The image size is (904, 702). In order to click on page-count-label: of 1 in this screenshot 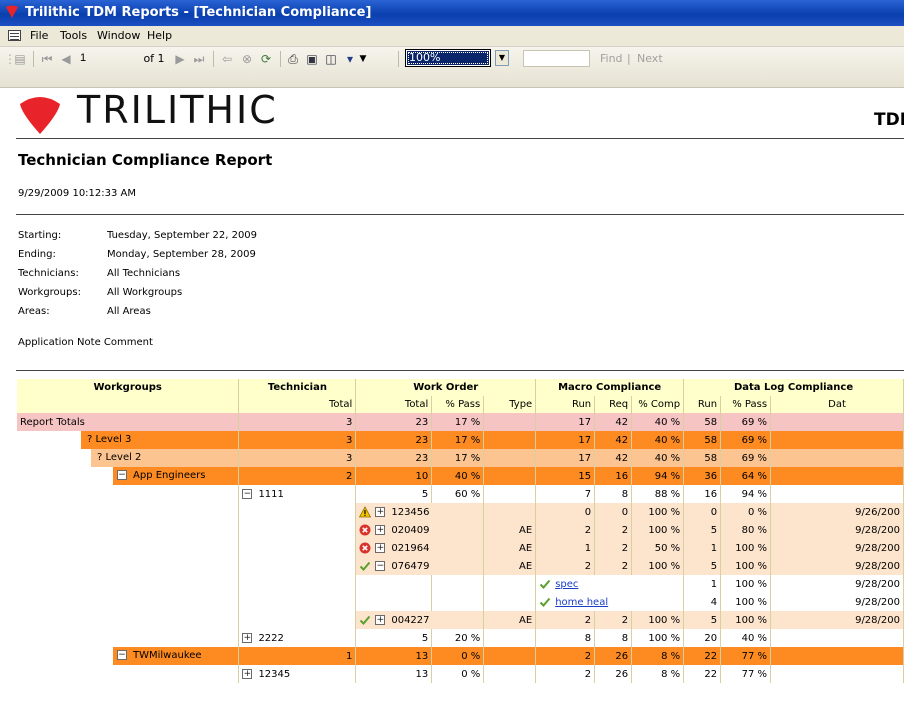, I will do `click(154, 58)`.